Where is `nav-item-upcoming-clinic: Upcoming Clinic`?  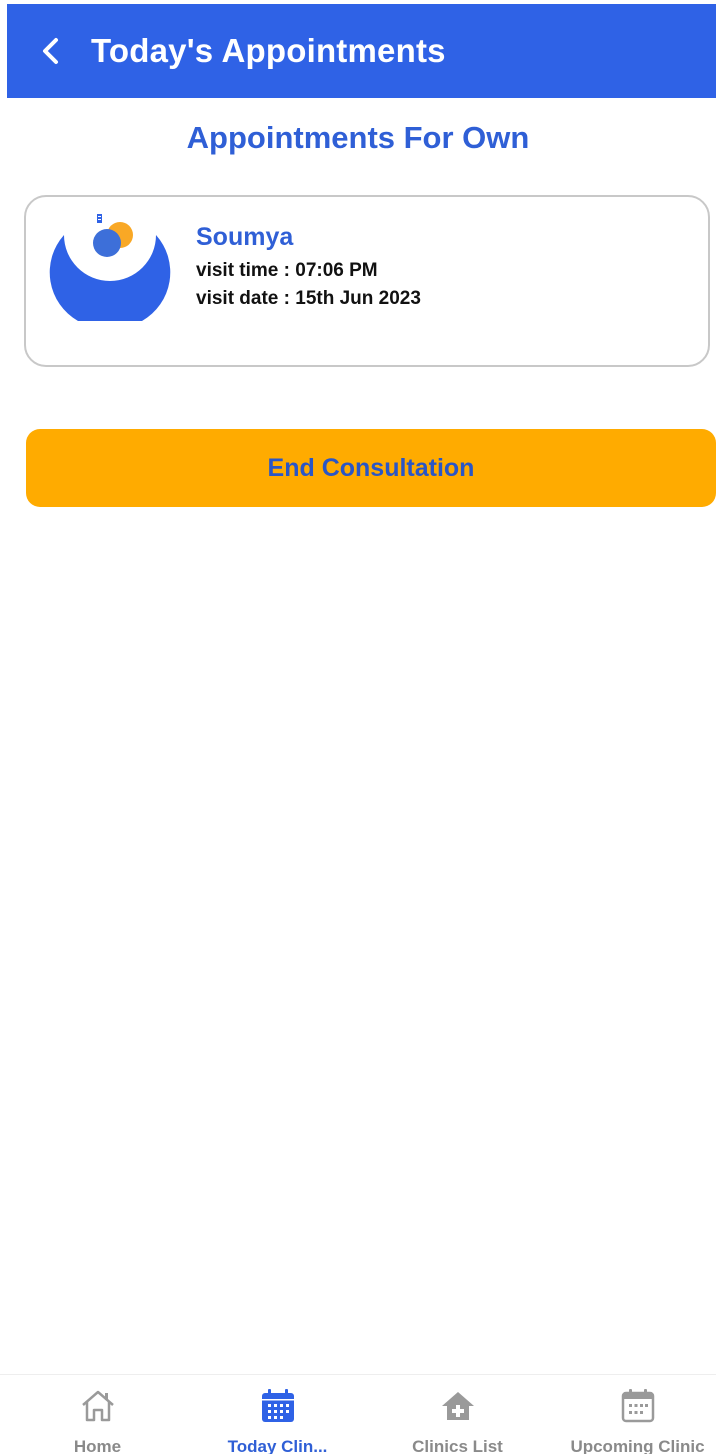 nav-item-upcoming-clinic: Upcoming Clinic is located at coordinates (632, 1414).